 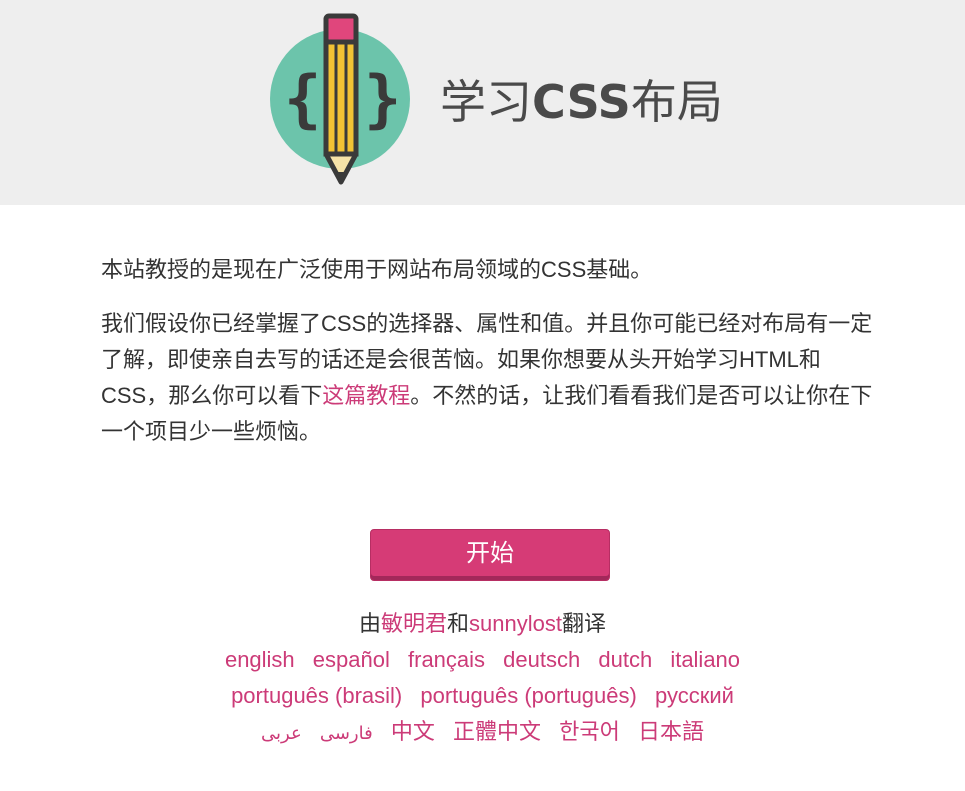 I want to click on language-link-persian: فارسی, so click(x=346, y=733).